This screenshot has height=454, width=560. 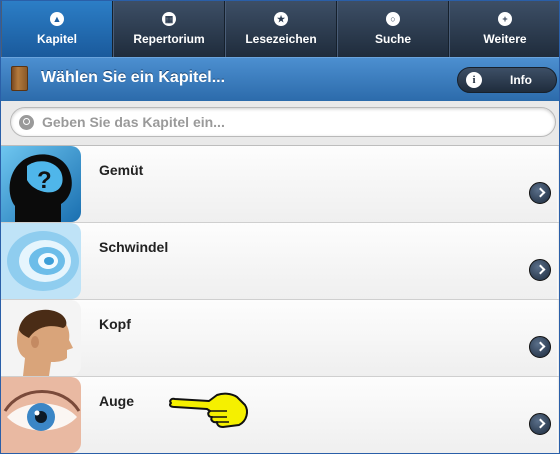 I want to click on header-bar: Wählen Sie ein Kapitel... i Info, so click(x=280, y=79).